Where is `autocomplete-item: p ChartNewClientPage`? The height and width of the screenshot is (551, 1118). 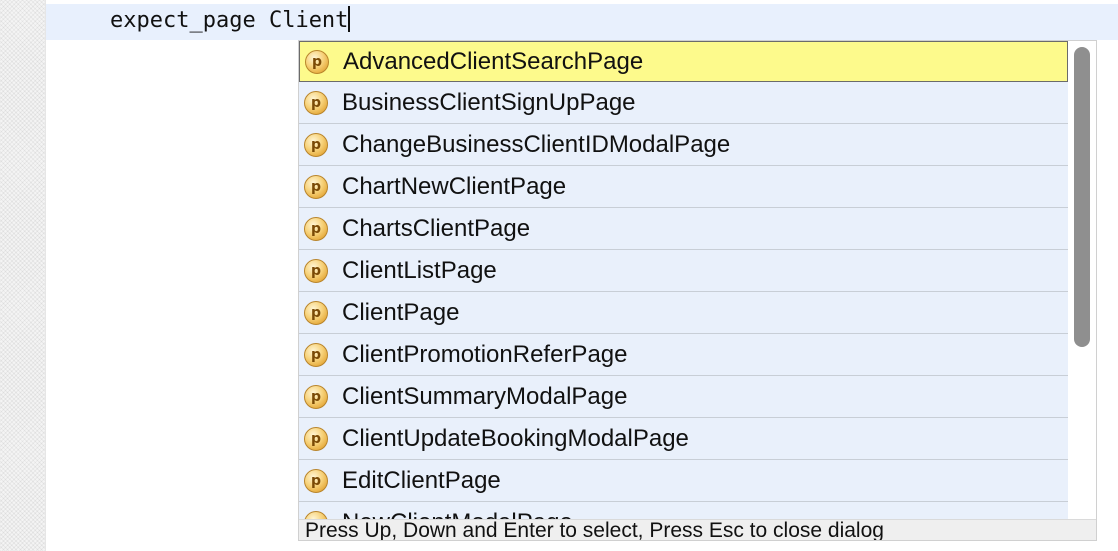 autocomplete-item: p ChartNewClientPage is located at coordinates (683, 187).